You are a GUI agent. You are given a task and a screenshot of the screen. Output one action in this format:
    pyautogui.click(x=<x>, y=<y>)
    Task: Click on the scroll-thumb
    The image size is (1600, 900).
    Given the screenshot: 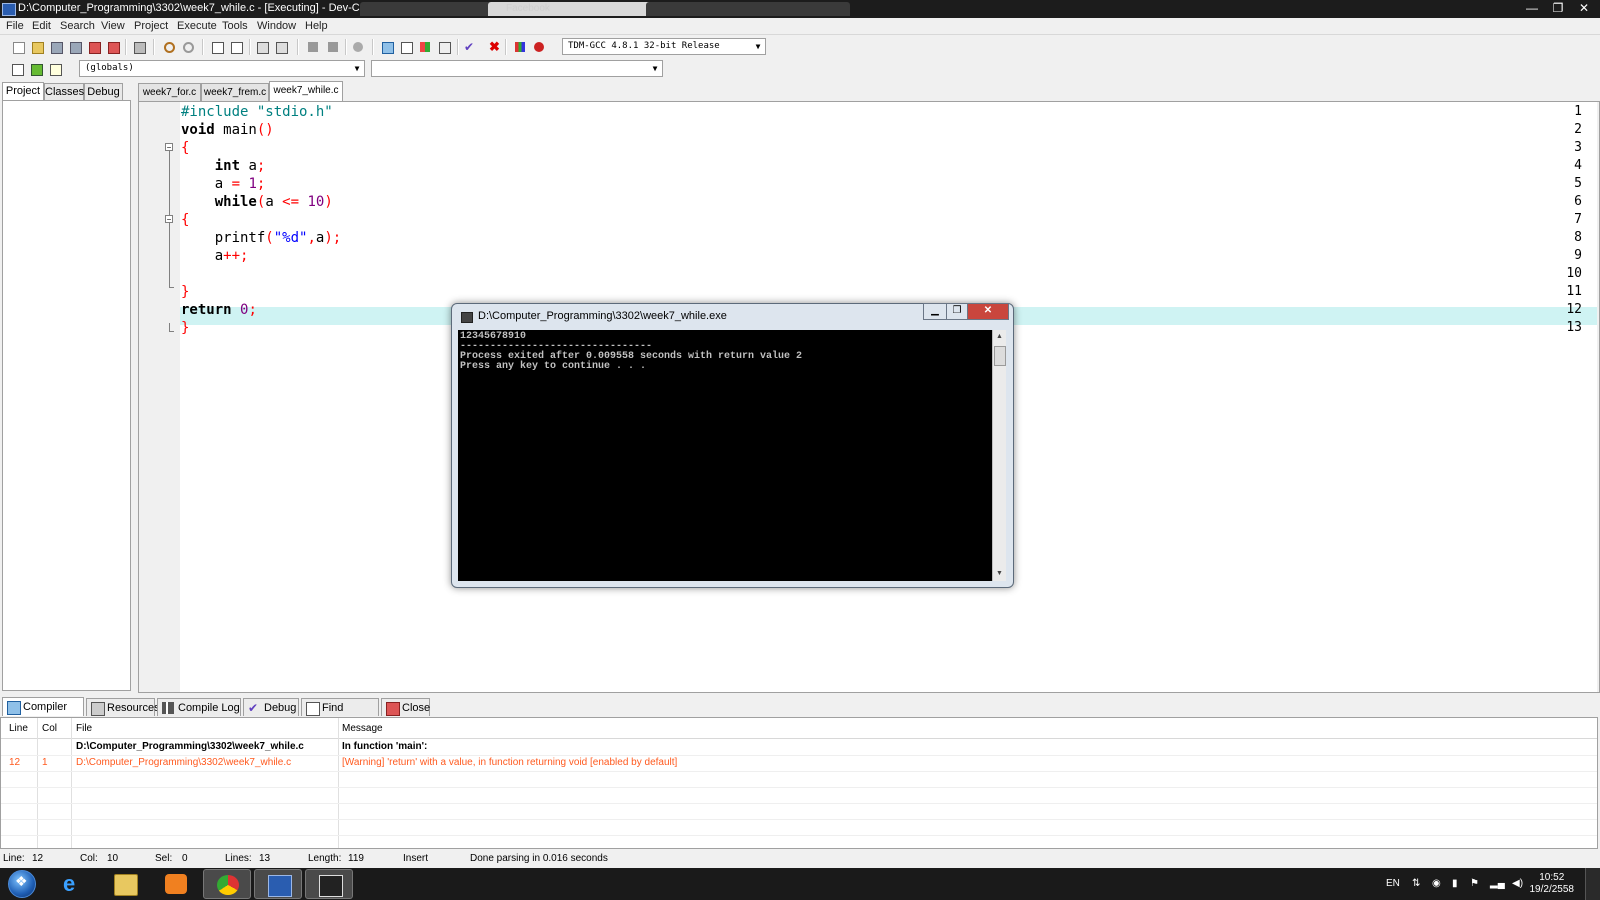 What is the action you would take?
    pyautogui.click(x=1000, y=356)
    